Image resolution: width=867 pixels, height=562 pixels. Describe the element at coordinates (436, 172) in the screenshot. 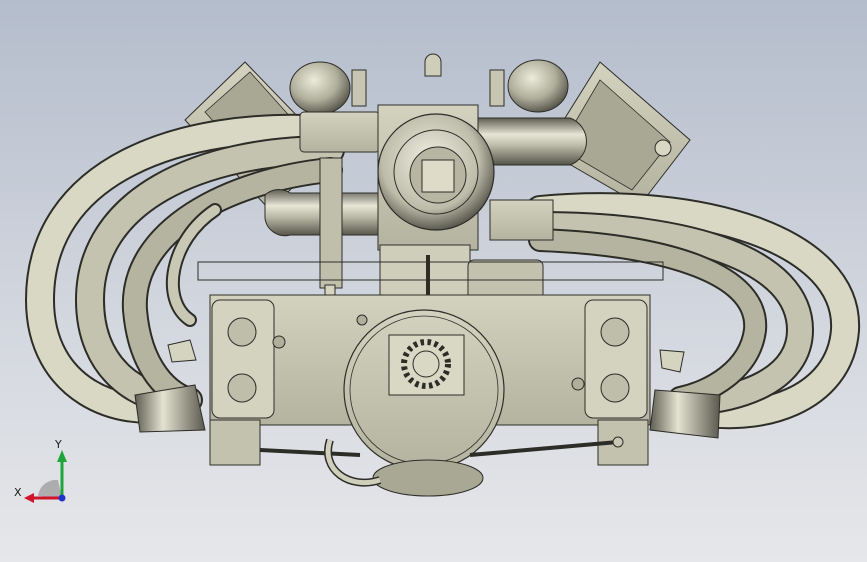

I see `throttle-body` at that location.